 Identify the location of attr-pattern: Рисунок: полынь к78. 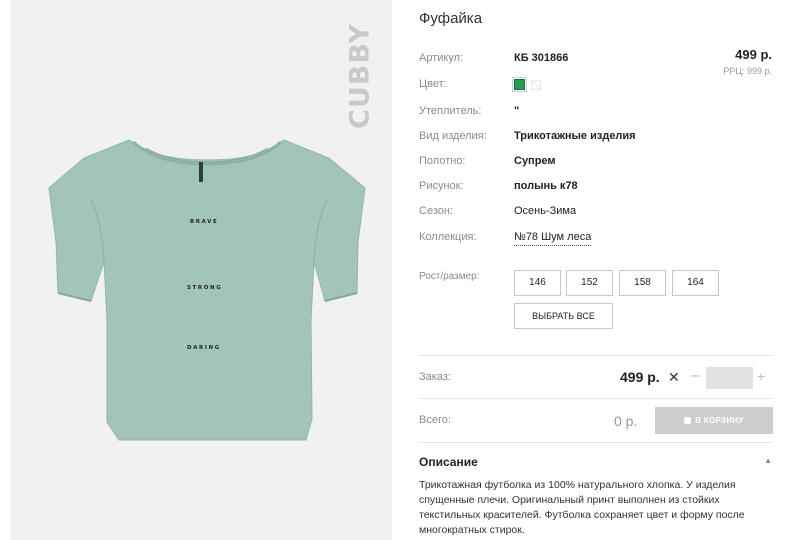
(498, 186).